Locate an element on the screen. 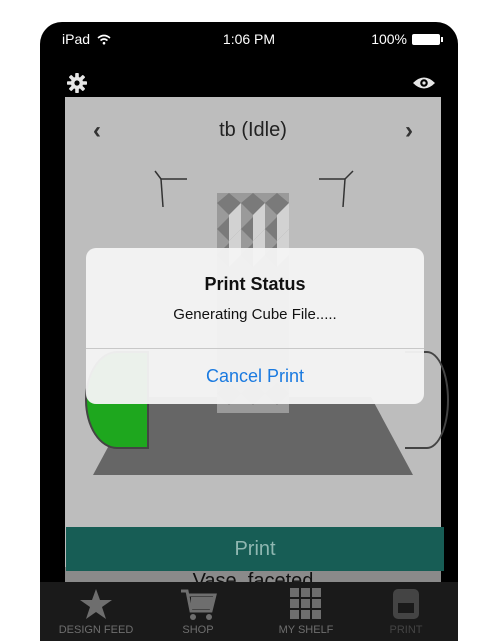 The height and width of the screenshot is (641, 498). dialog-title: Print Status is located at coordinates (255, 284).